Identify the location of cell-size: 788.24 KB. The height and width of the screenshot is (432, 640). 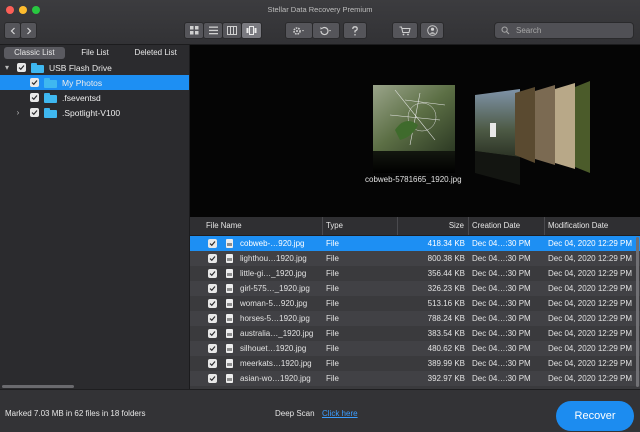
(446, 318).